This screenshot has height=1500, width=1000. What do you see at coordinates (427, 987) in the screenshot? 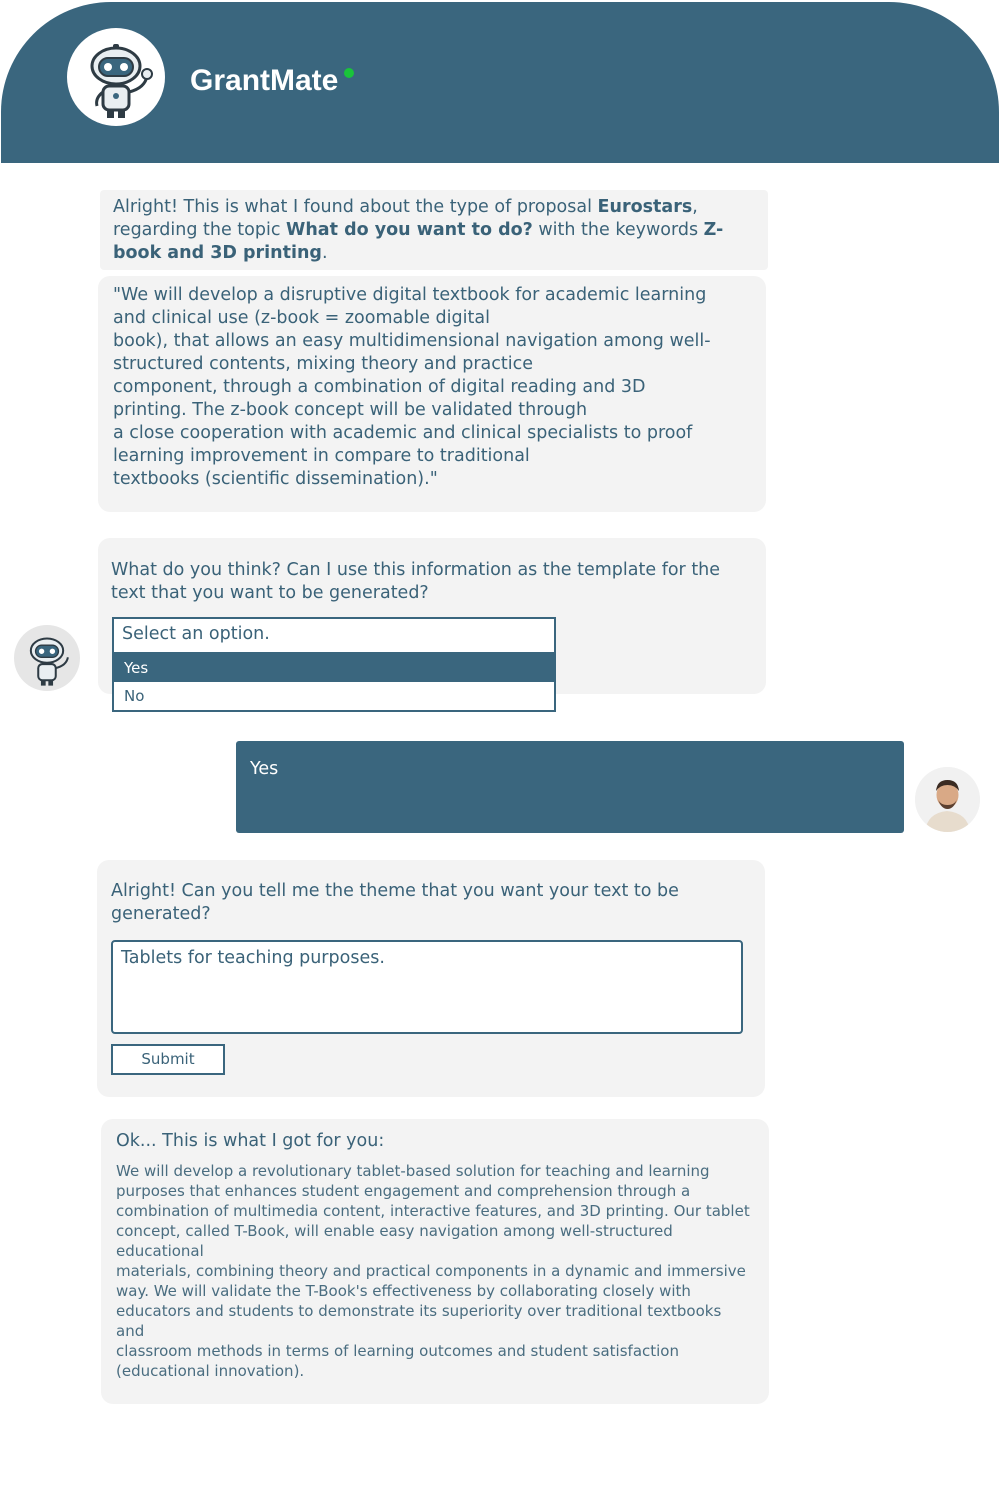
I see `theme-input: Tablets for teaching purposes.` at bounding box center [427, 987].